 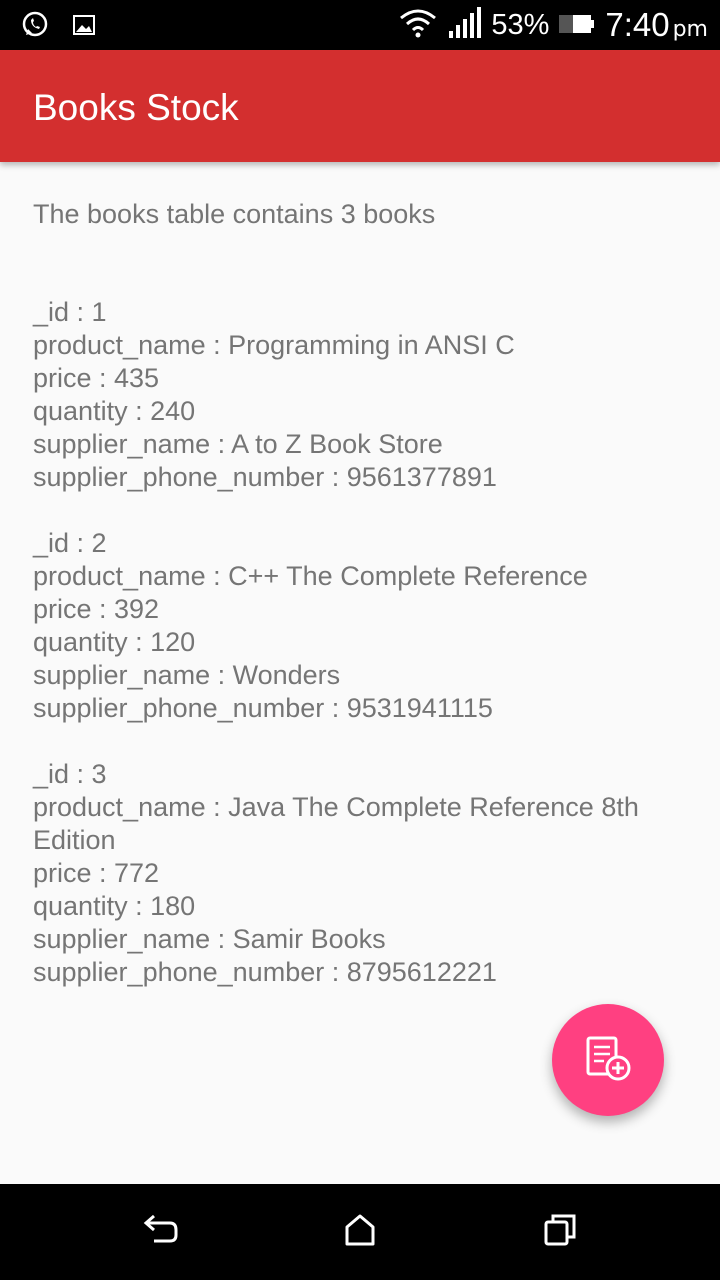 I want to click on record-supplier-phone: supplier_phone_number : 9561377891, so click(x=265, y=477).